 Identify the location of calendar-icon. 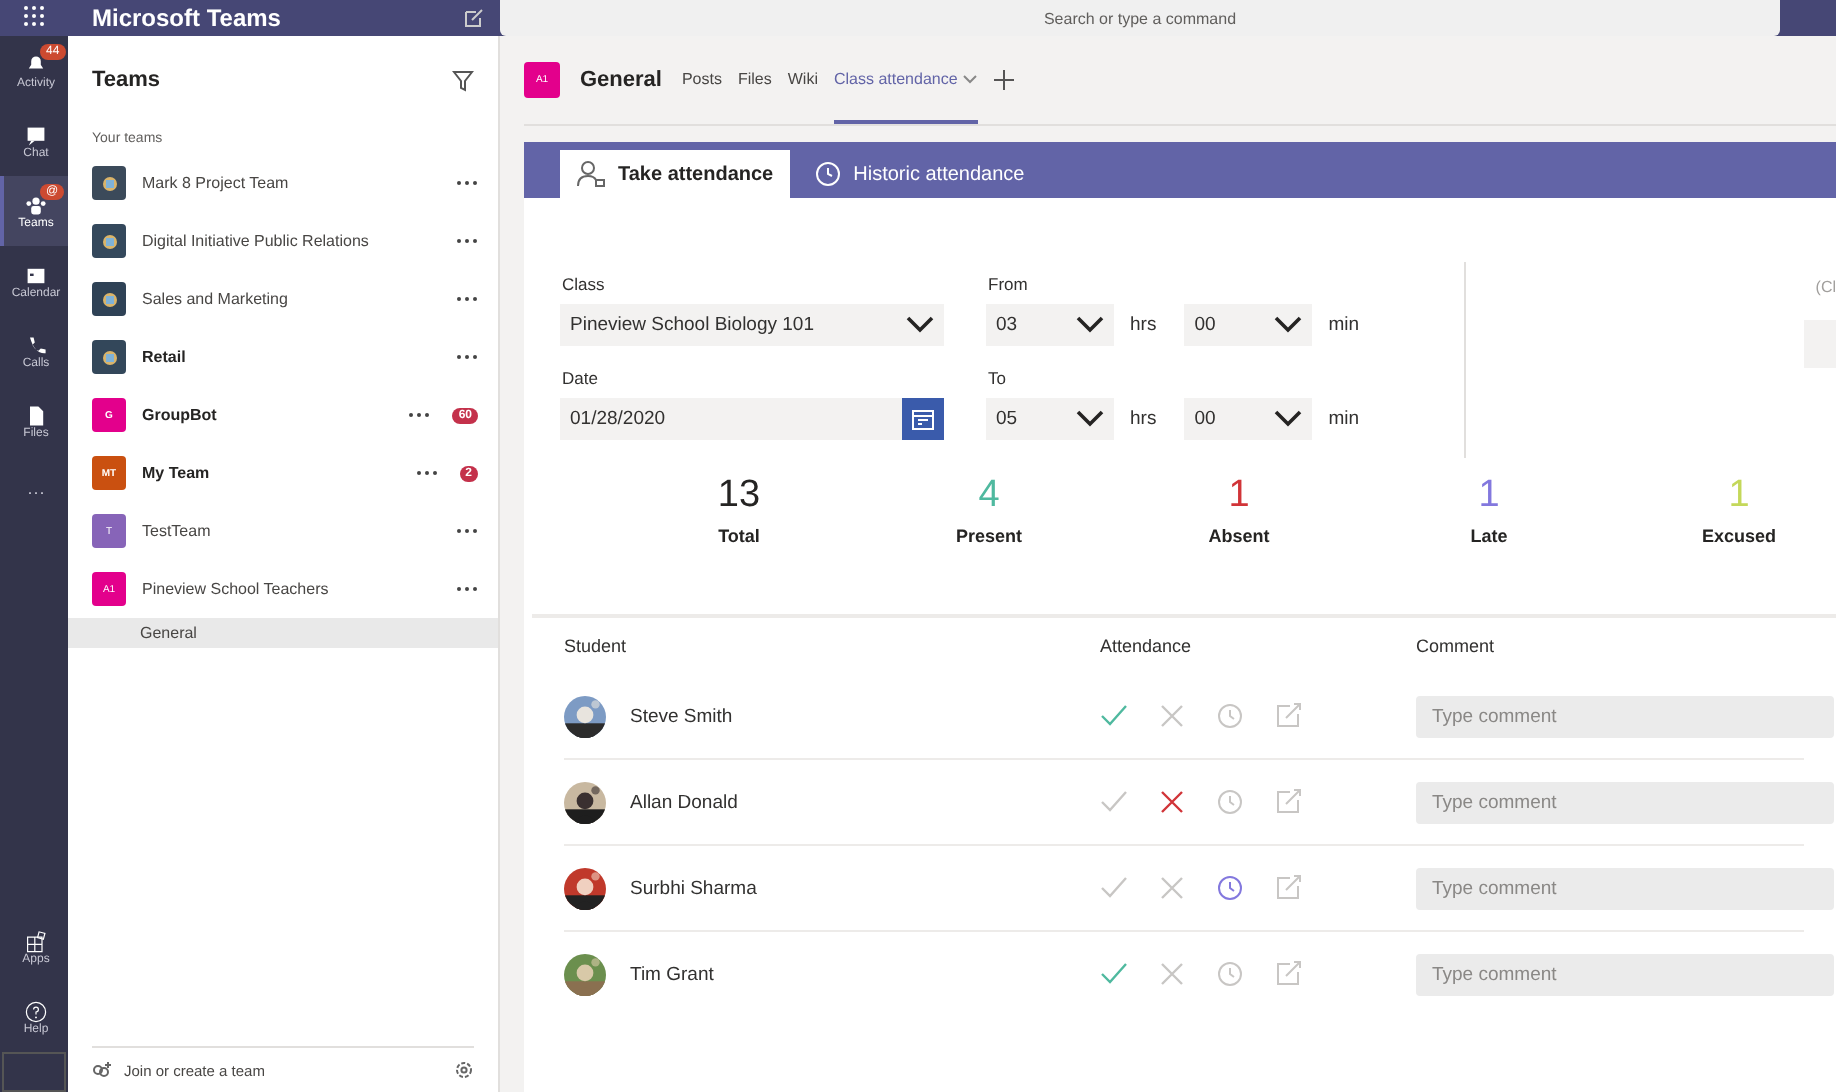
(923, 419).